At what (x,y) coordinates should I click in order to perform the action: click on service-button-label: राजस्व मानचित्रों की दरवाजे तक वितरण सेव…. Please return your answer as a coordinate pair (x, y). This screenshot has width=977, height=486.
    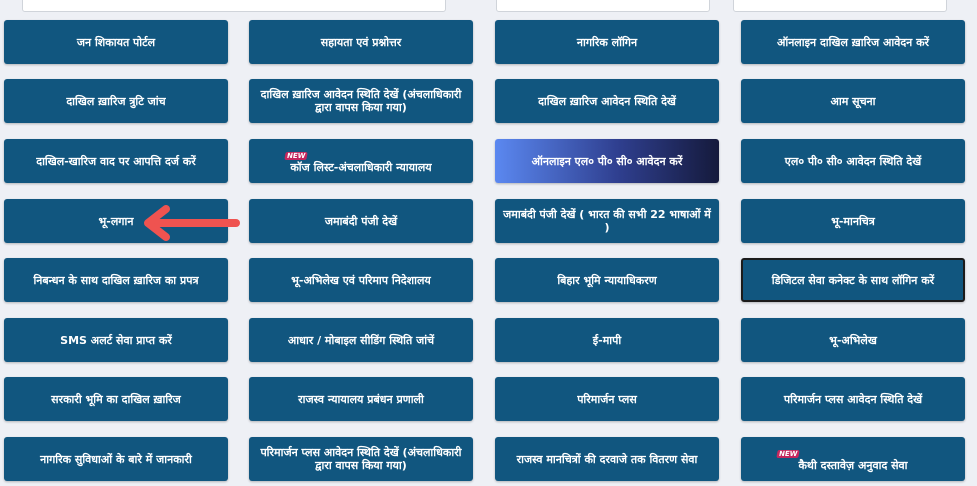
    Looking at the image, I should click on (607, 459).